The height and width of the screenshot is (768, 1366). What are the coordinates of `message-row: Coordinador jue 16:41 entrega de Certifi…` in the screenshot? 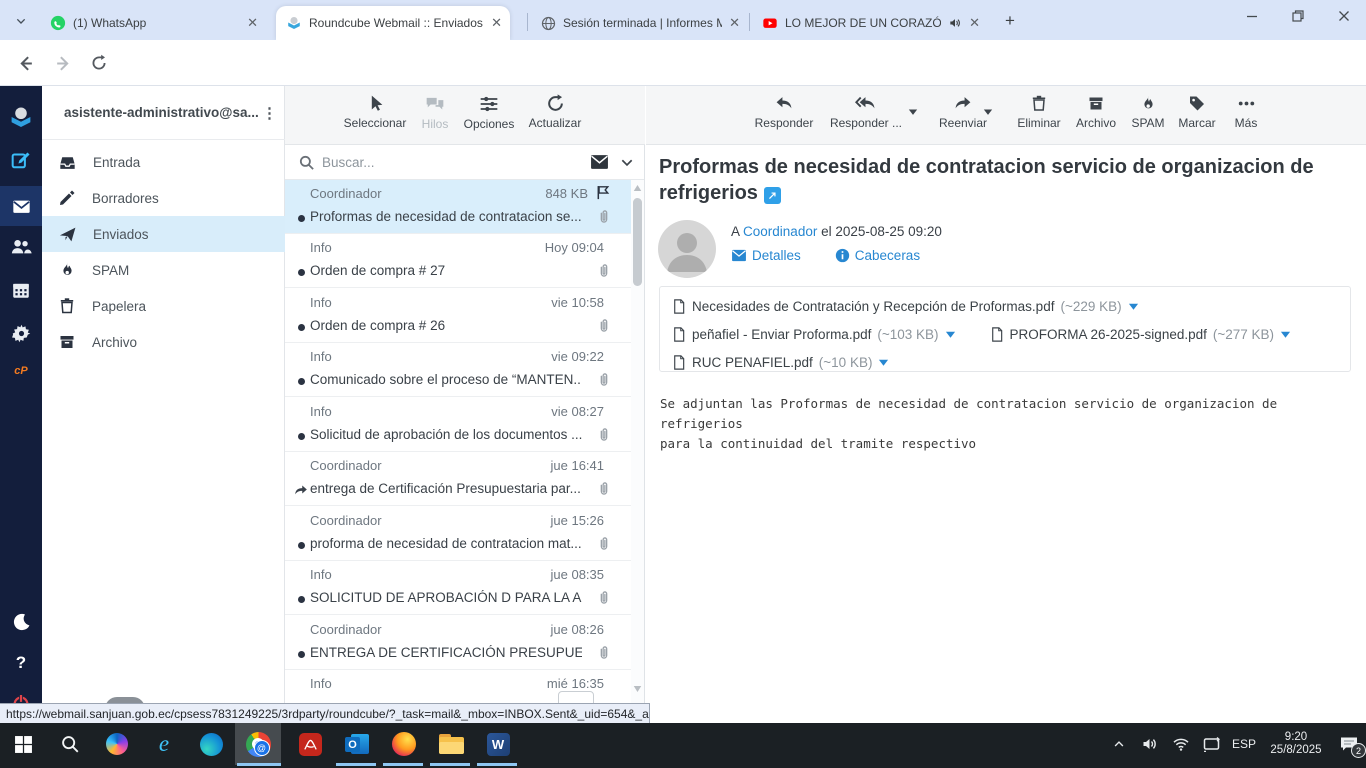 It's located at (458, 479).